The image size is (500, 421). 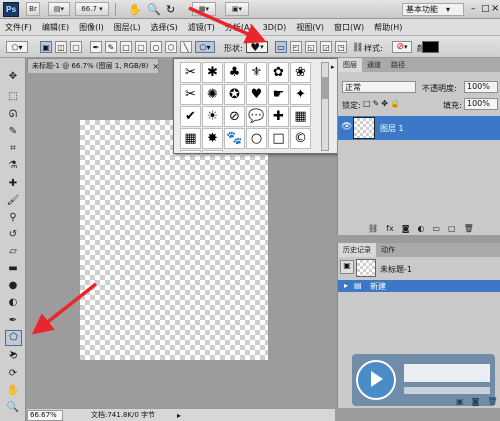 What do you see at coordinates (64, 308) in the screenshot?
I see `arrow-to-custom-shape-tool` at bounding box center [64, 308].